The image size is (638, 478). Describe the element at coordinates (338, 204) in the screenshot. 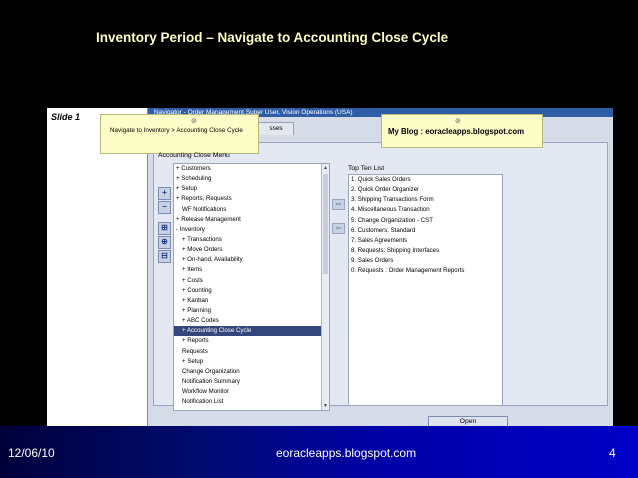

I see `add-to-top-ten-button: ⇨` at that location.